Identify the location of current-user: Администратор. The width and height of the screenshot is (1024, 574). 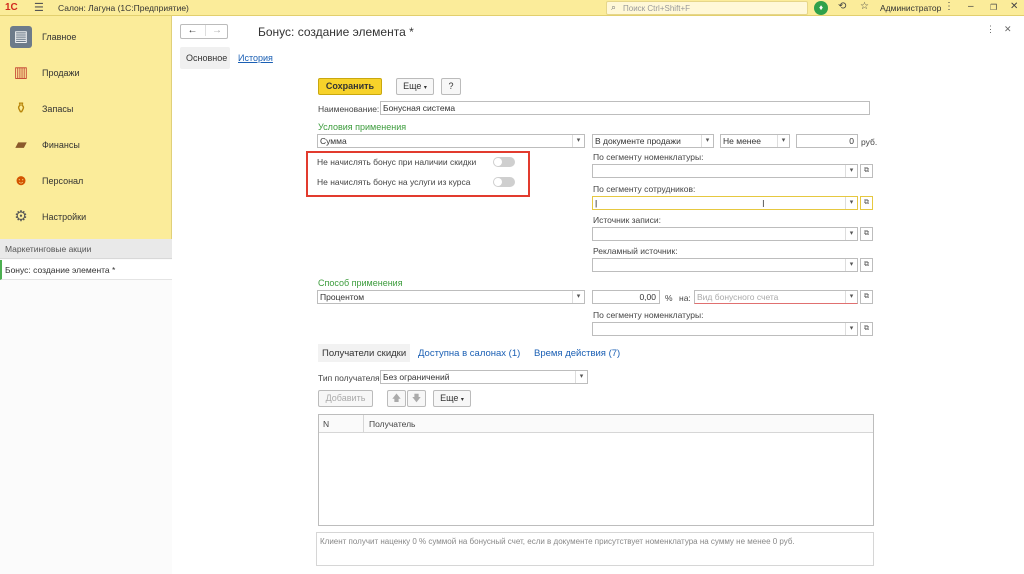
(910, 8).